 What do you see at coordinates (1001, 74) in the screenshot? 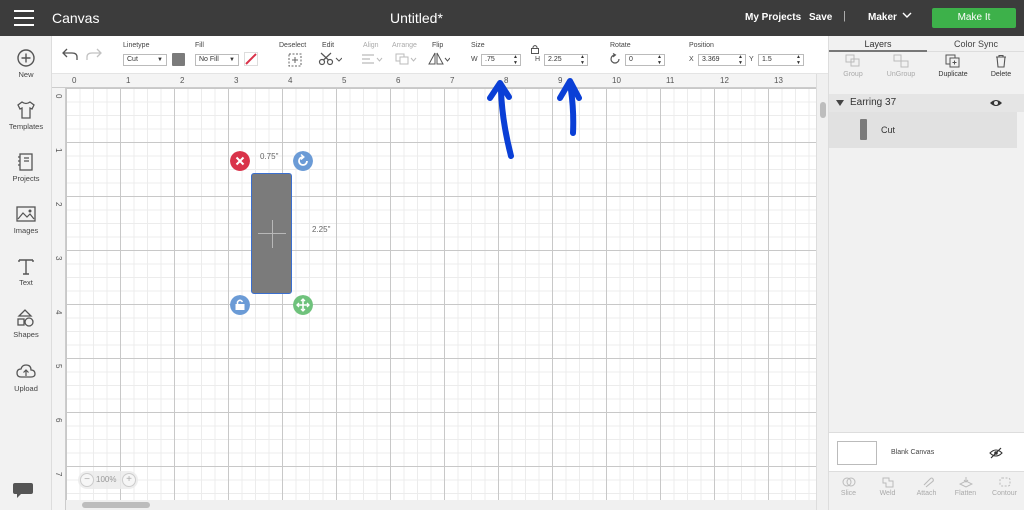
I see `delete-label: Delete` at bounding box center [1001, 74].